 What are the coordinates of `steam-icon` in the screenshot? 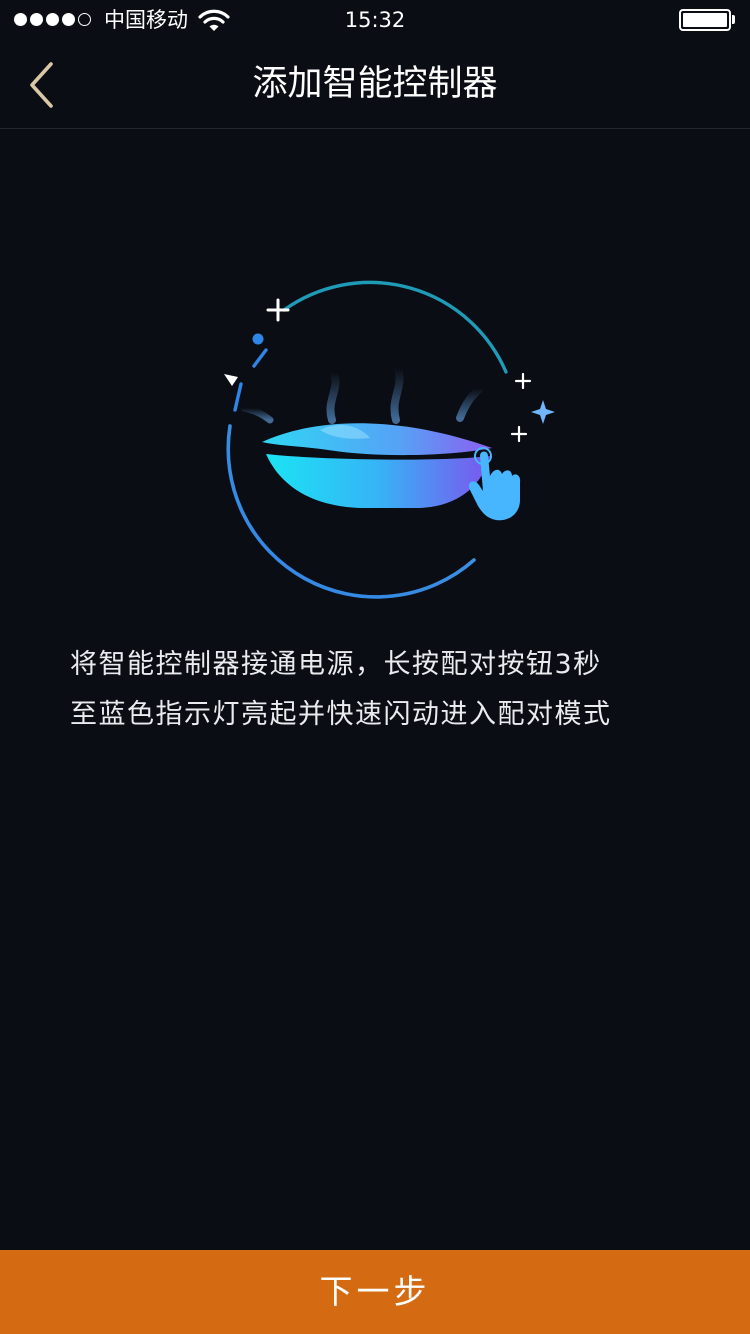 It's located at (362, 394).